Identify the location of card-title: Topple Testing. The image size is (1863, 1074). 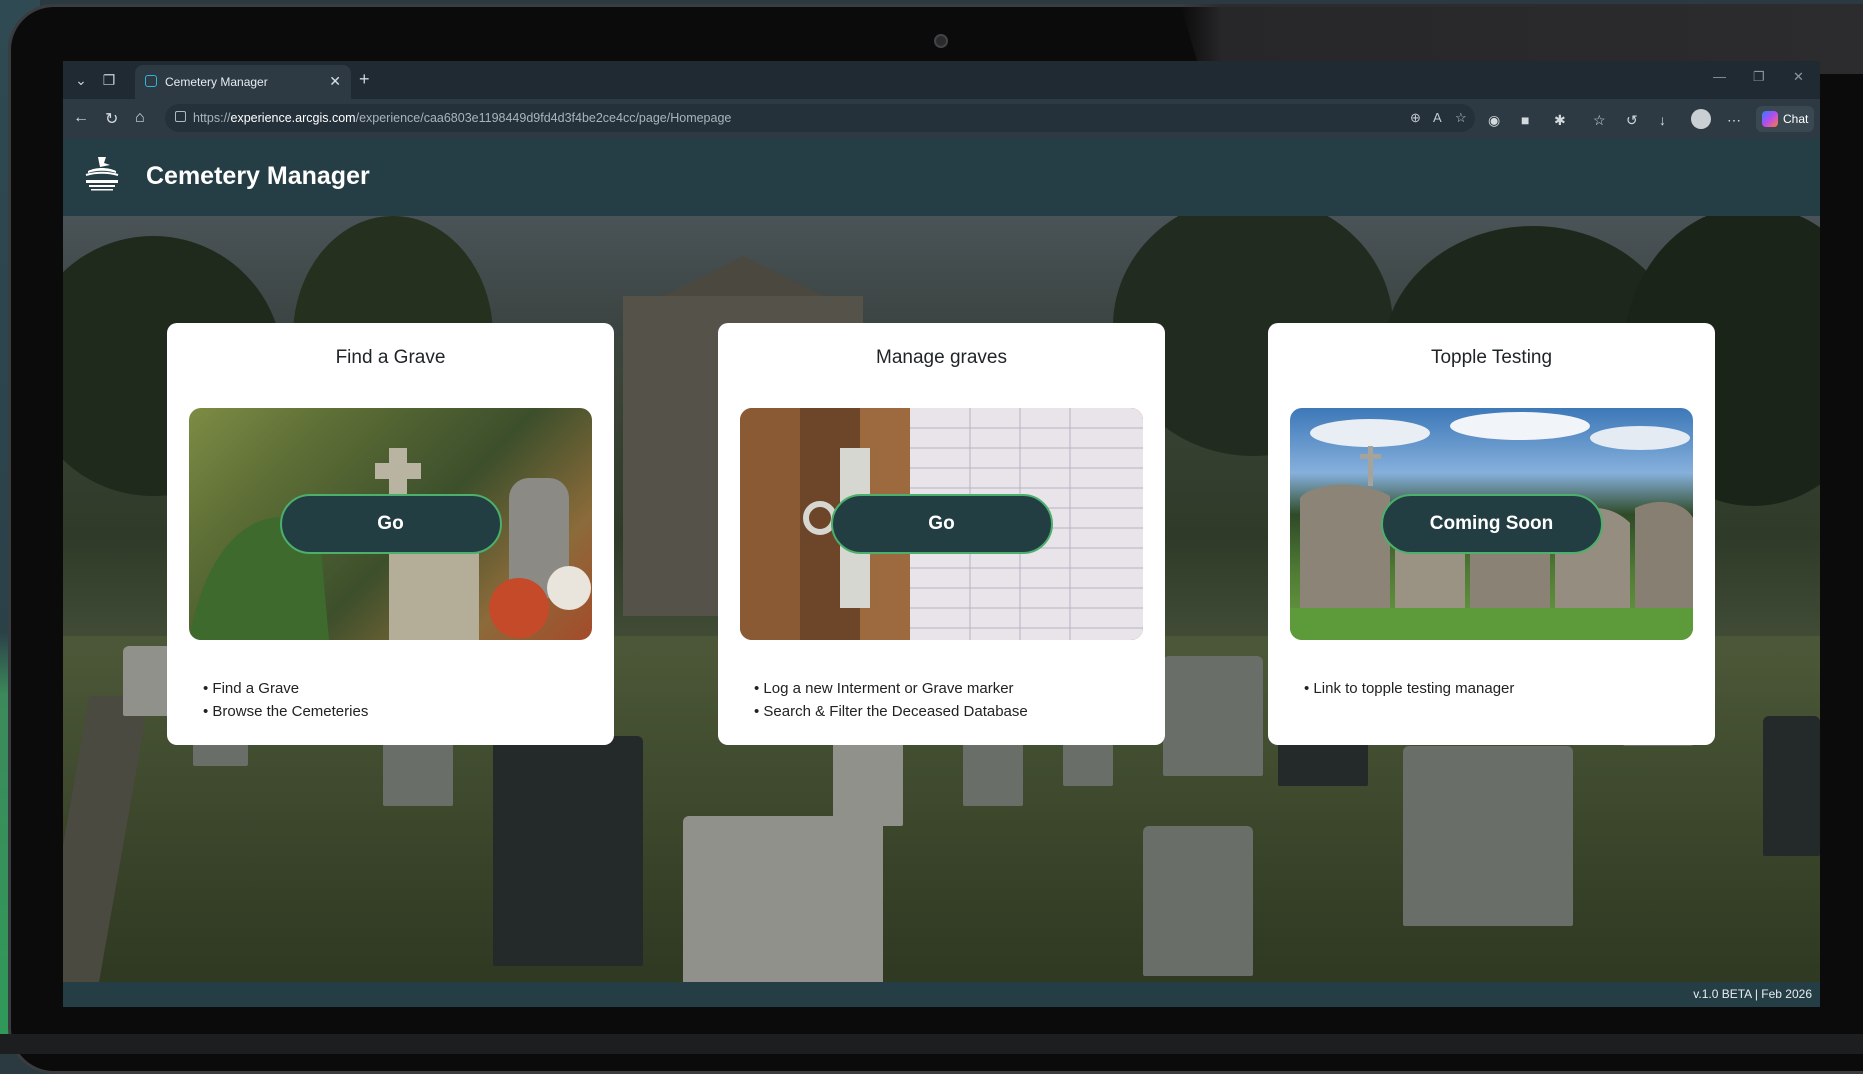
(1491, 357).